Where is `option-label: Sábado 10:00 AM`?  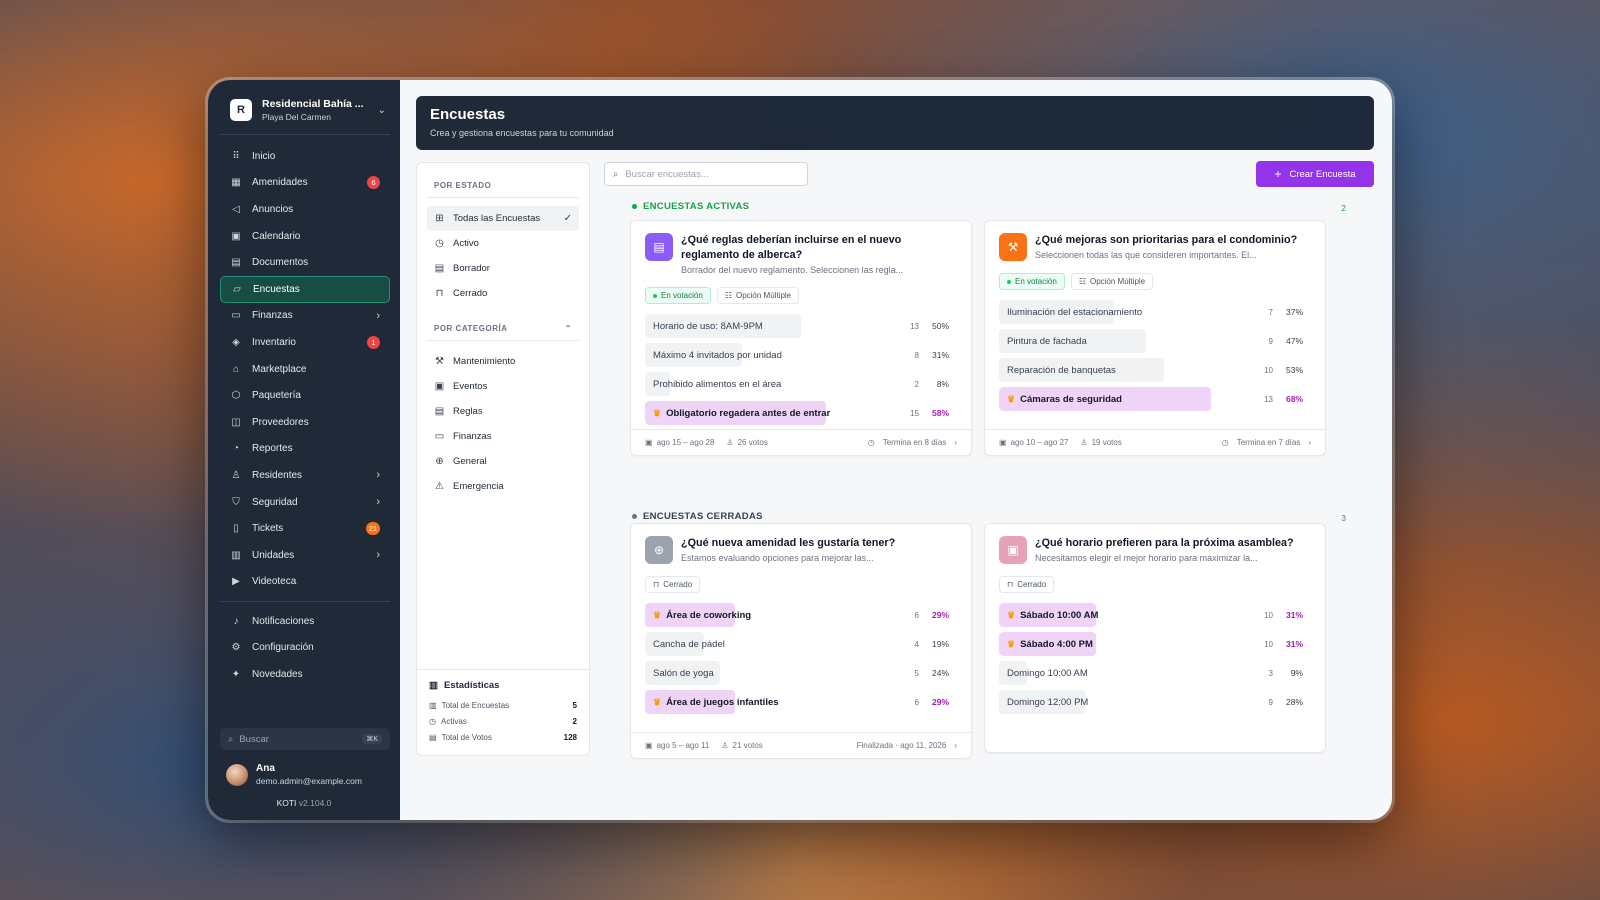 option-label: Sábado 10:00 AM is located at coordinates (1059, 615).